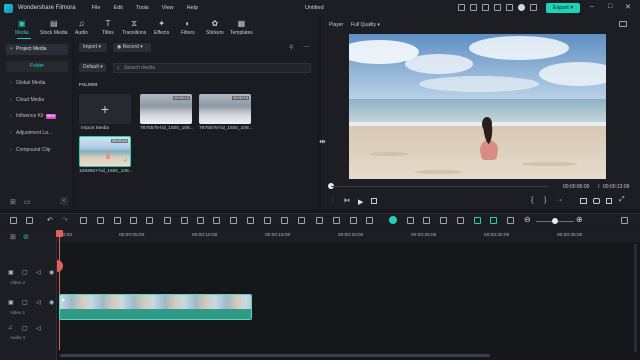 The image size is (640, 360). I want to click on cloud-icon, so click(497, 7).